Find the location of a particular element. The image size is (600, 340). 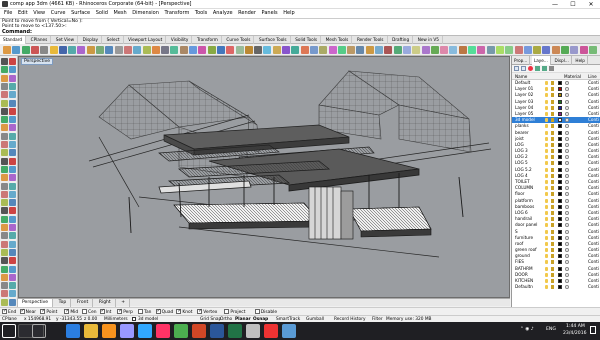

maximize-button: ☐ is located at coordinates (573, 4).